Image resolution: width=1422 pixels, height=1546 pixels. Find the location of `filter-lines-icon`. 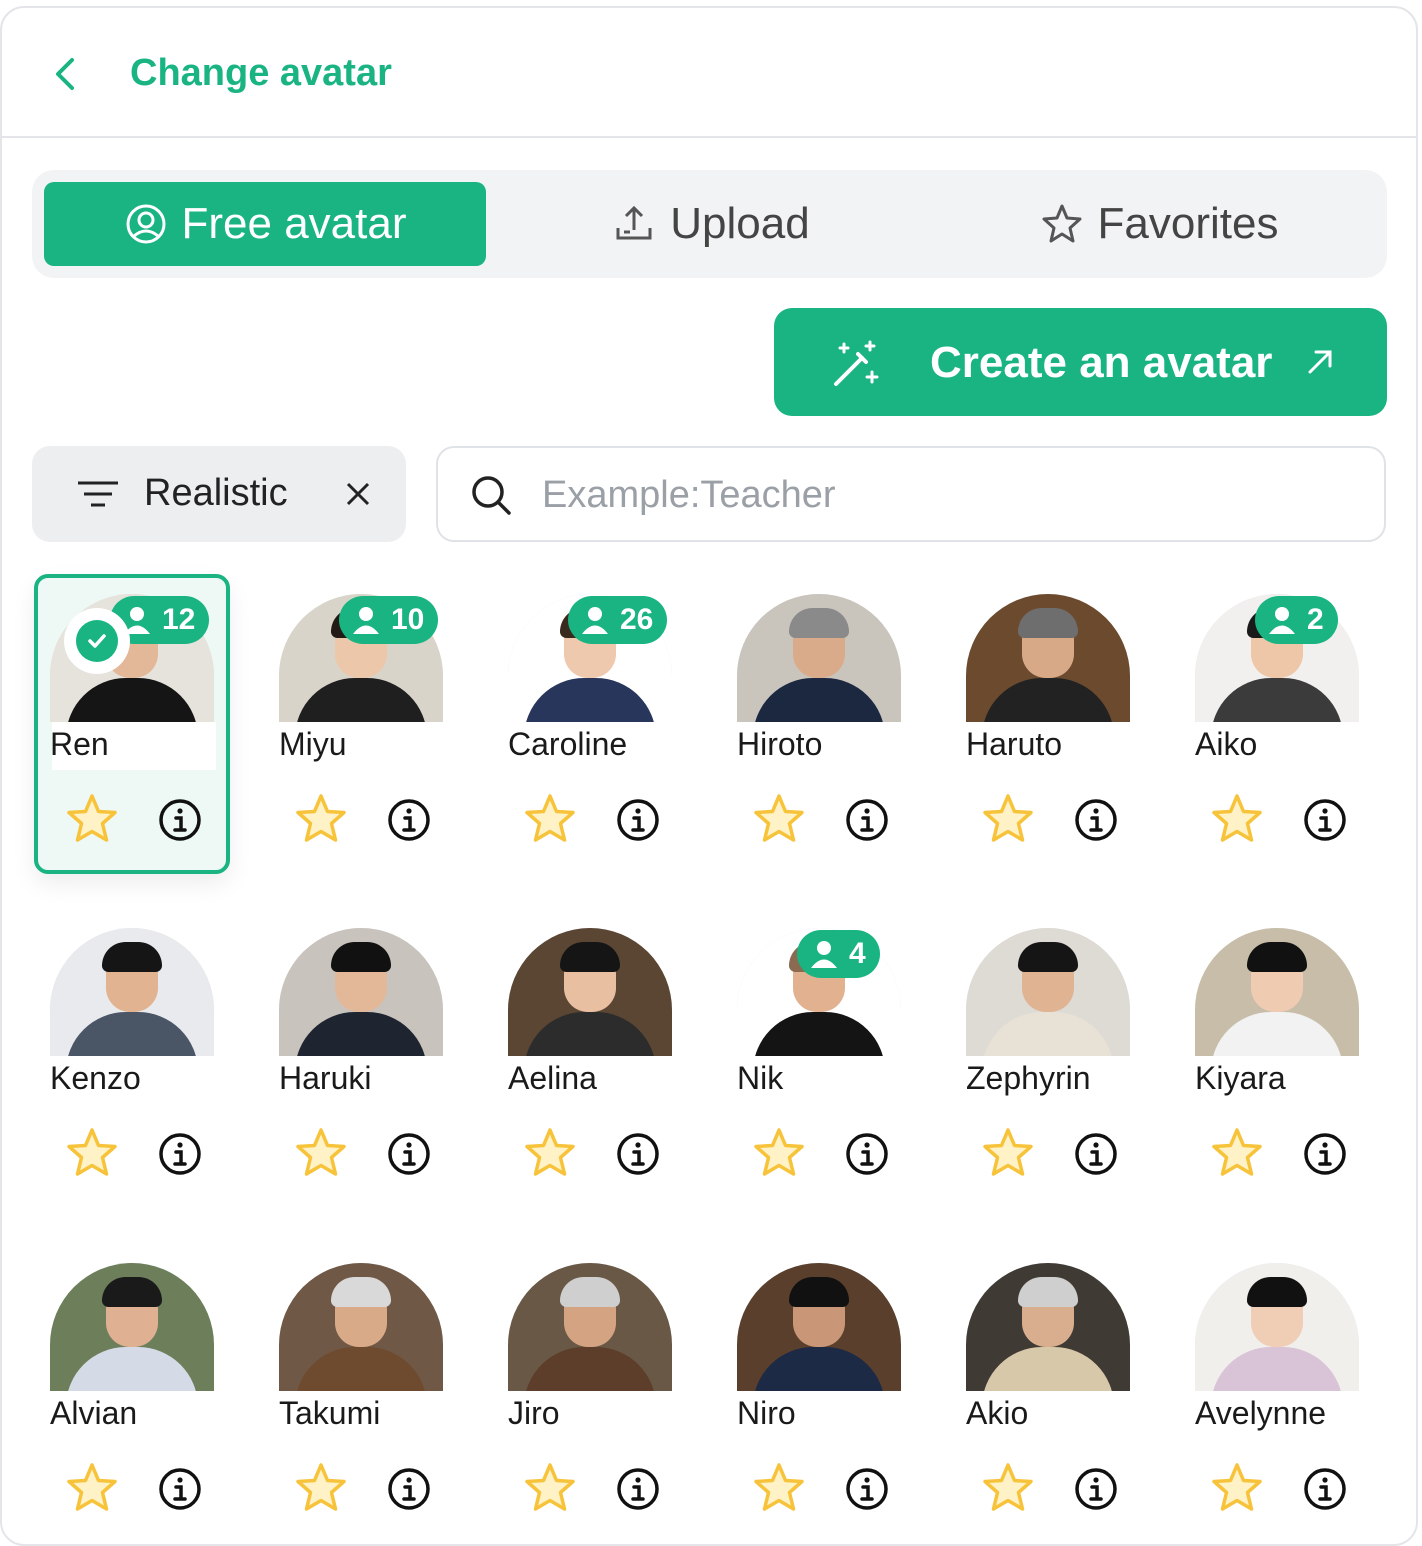

filter-lines-icon is located at coordinates (98, 494).